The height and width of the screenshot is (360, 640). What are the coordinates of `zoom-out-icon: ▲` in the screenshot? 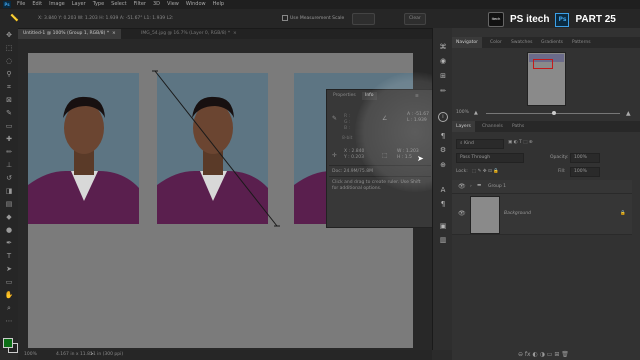 It's located at (477, 113).